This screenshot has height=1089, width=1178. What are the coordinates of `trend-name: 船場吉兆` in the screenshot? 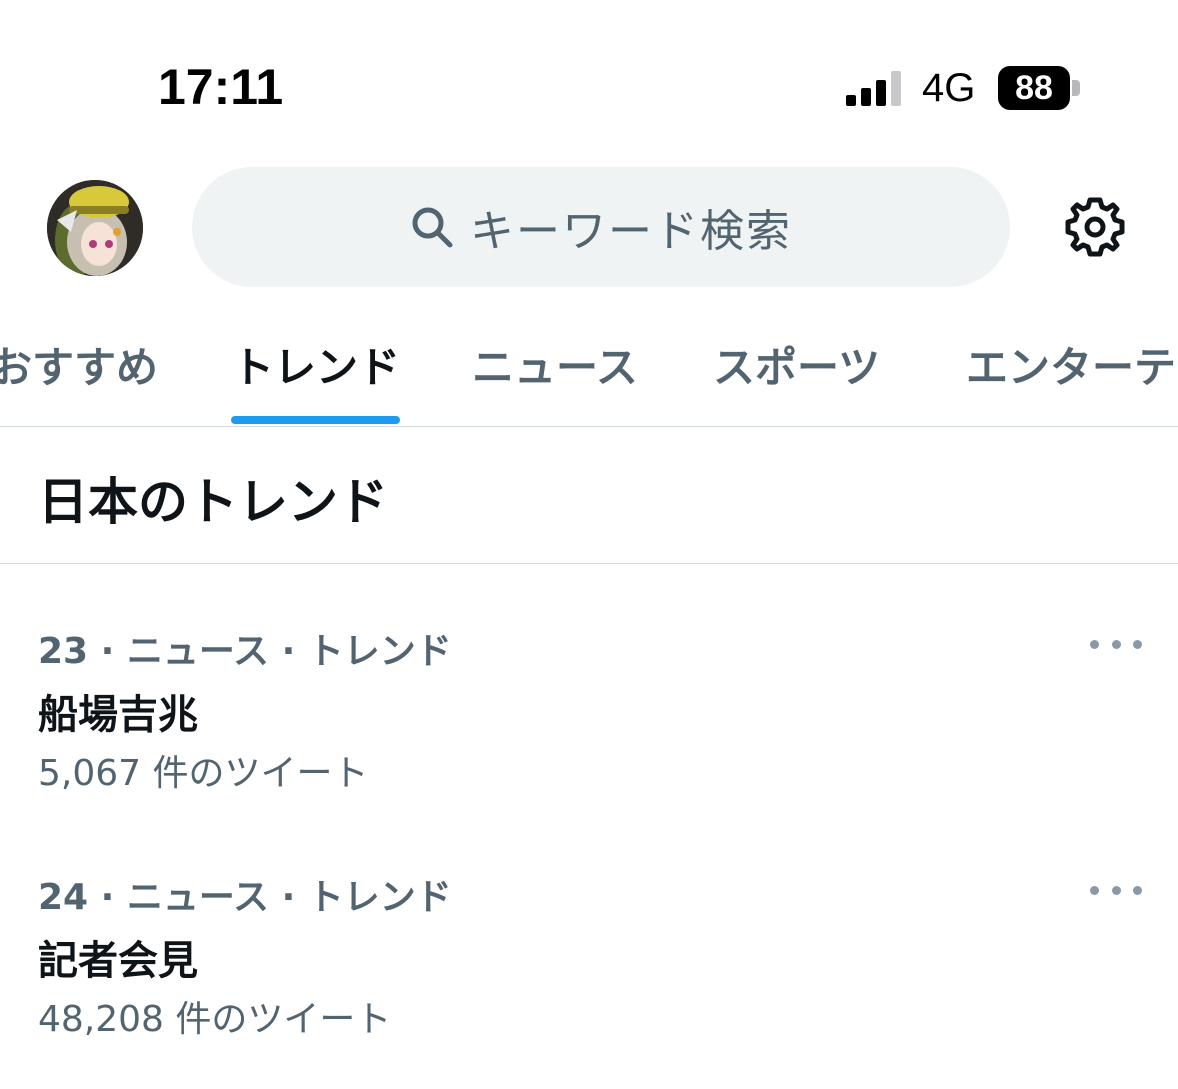 It's located at (118, 715).